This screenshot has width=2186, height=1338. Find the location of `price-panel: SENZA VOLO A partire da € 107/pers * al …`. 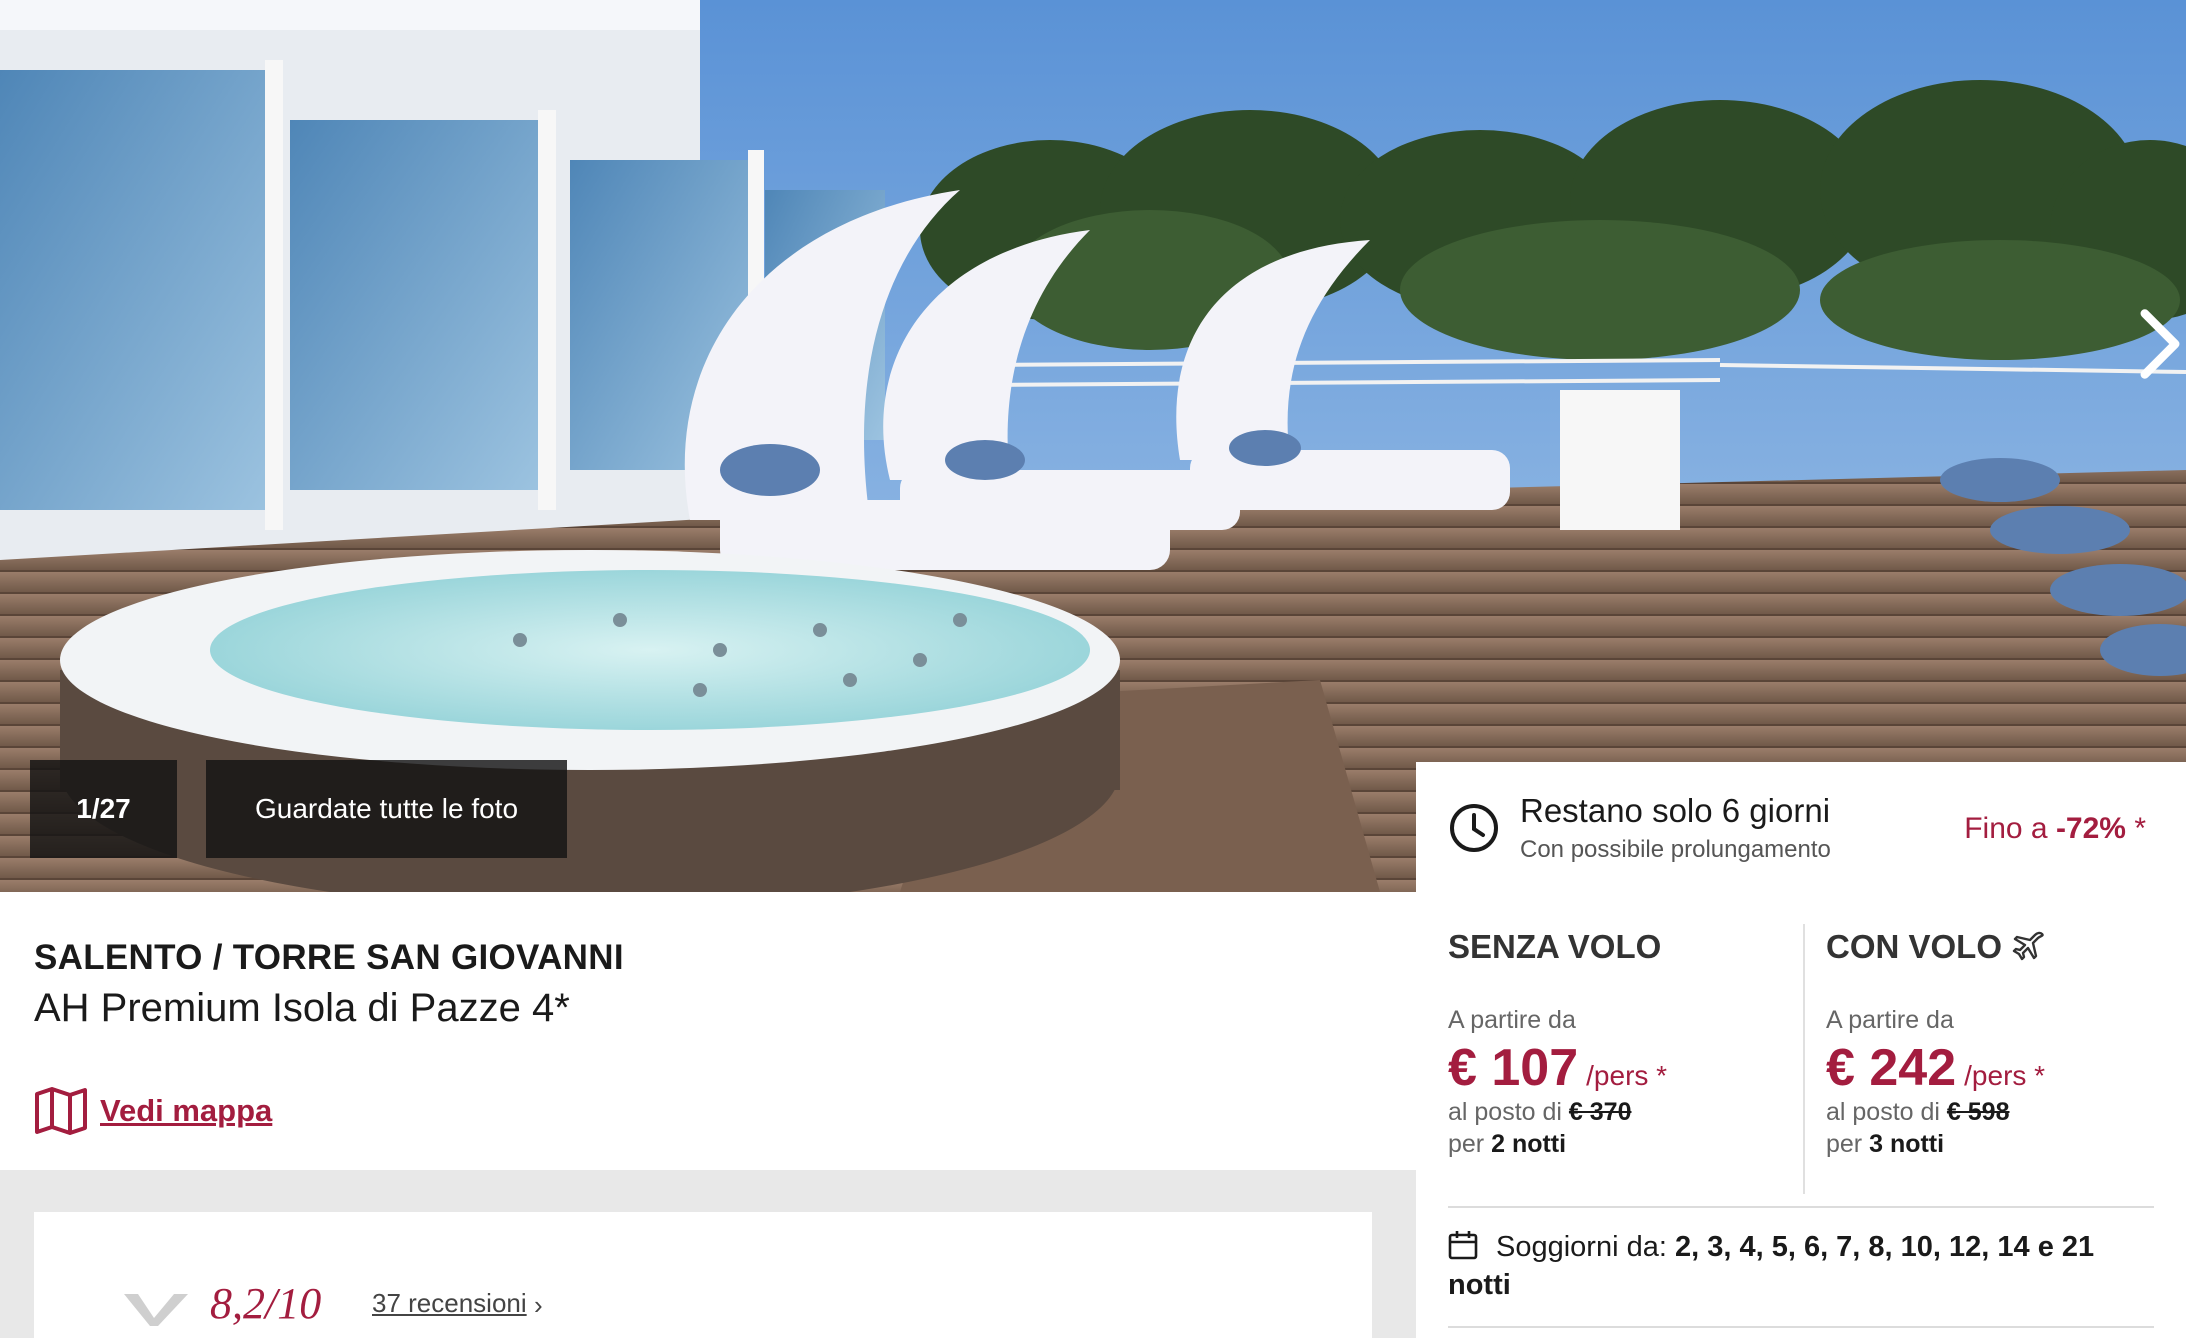

price-panel: SENZA VOLO A partire da € 107/pers * al … is located at coordinates (1801, 1115).